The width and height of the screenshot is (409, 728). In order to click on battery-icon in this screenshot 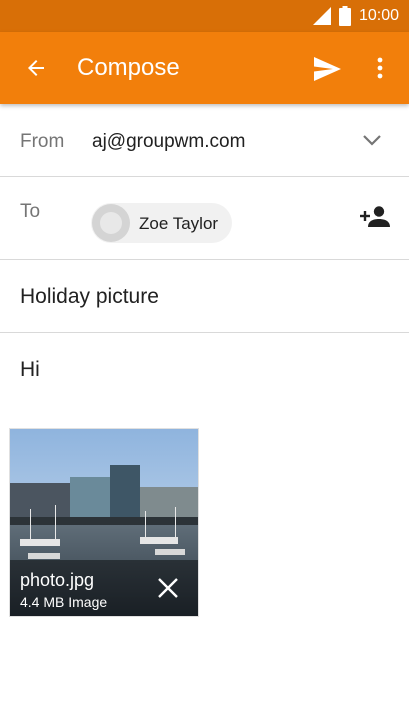, I will do `click(344, 16)`.